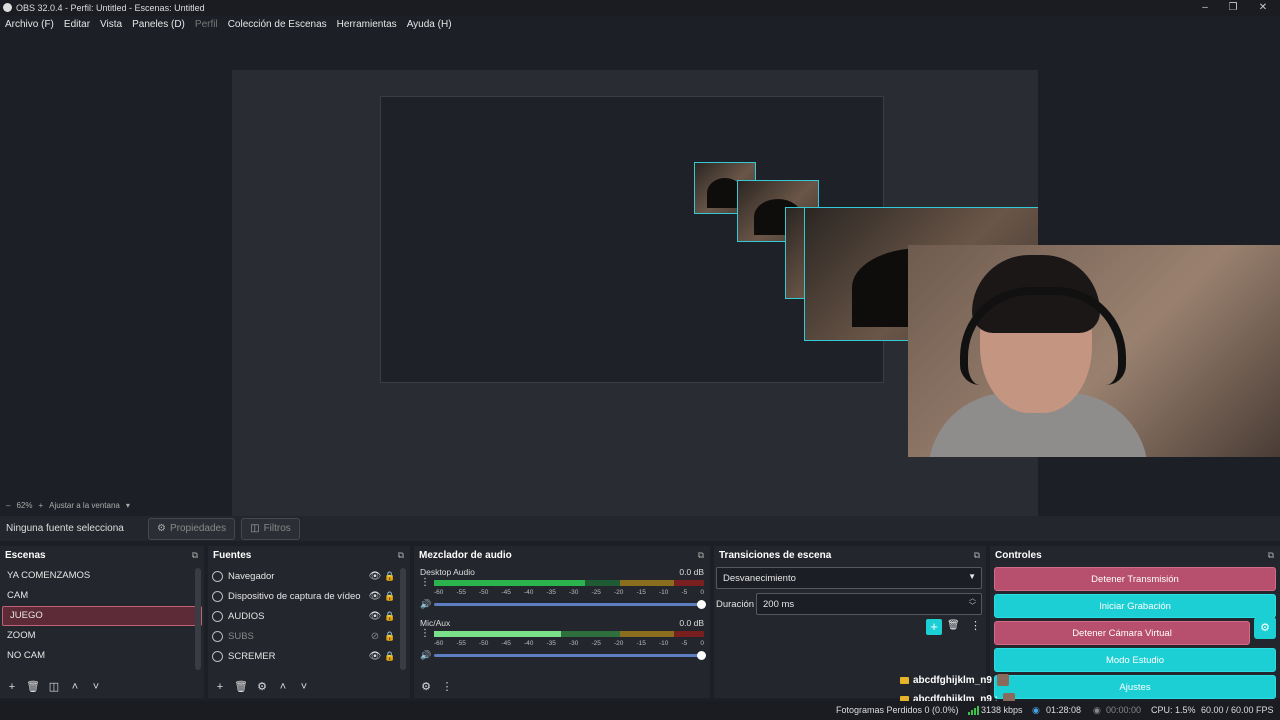 This screenshot has width=1280, height=720. Describe the element at coordinates (303, 596) in the screenshot. I see `source-item: Dispositivo de captura de vídeo 👁 🔒` at that location.